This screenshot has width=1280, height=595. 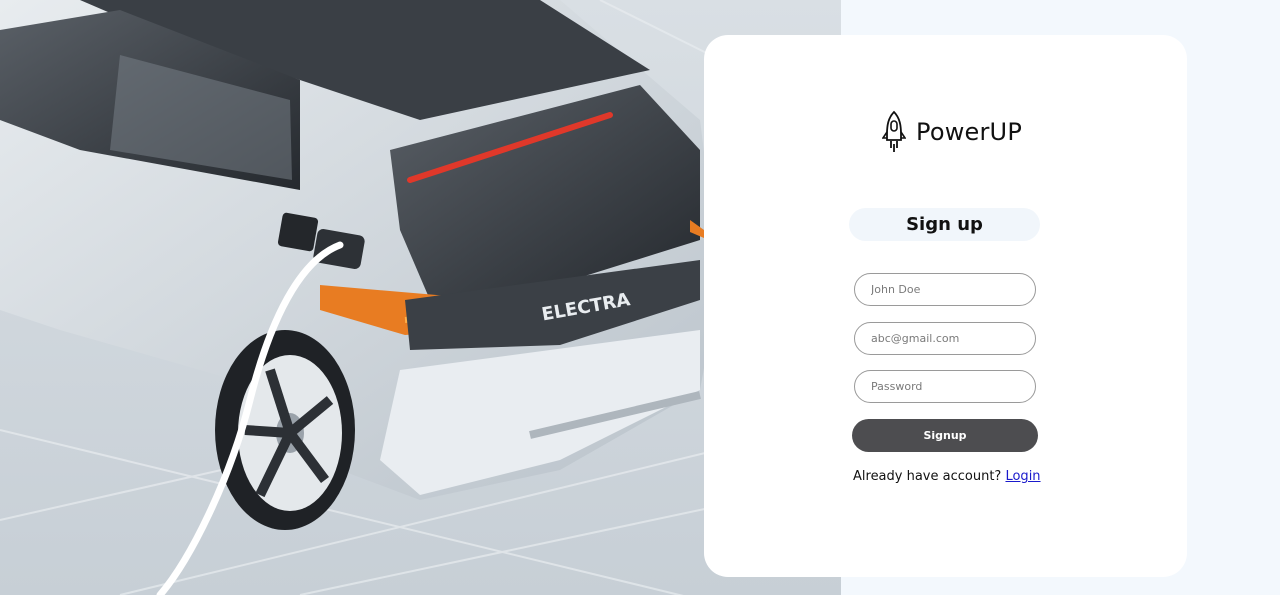 I want to click on login-prompt: Already have account? Login, so click(x=947, y=476).